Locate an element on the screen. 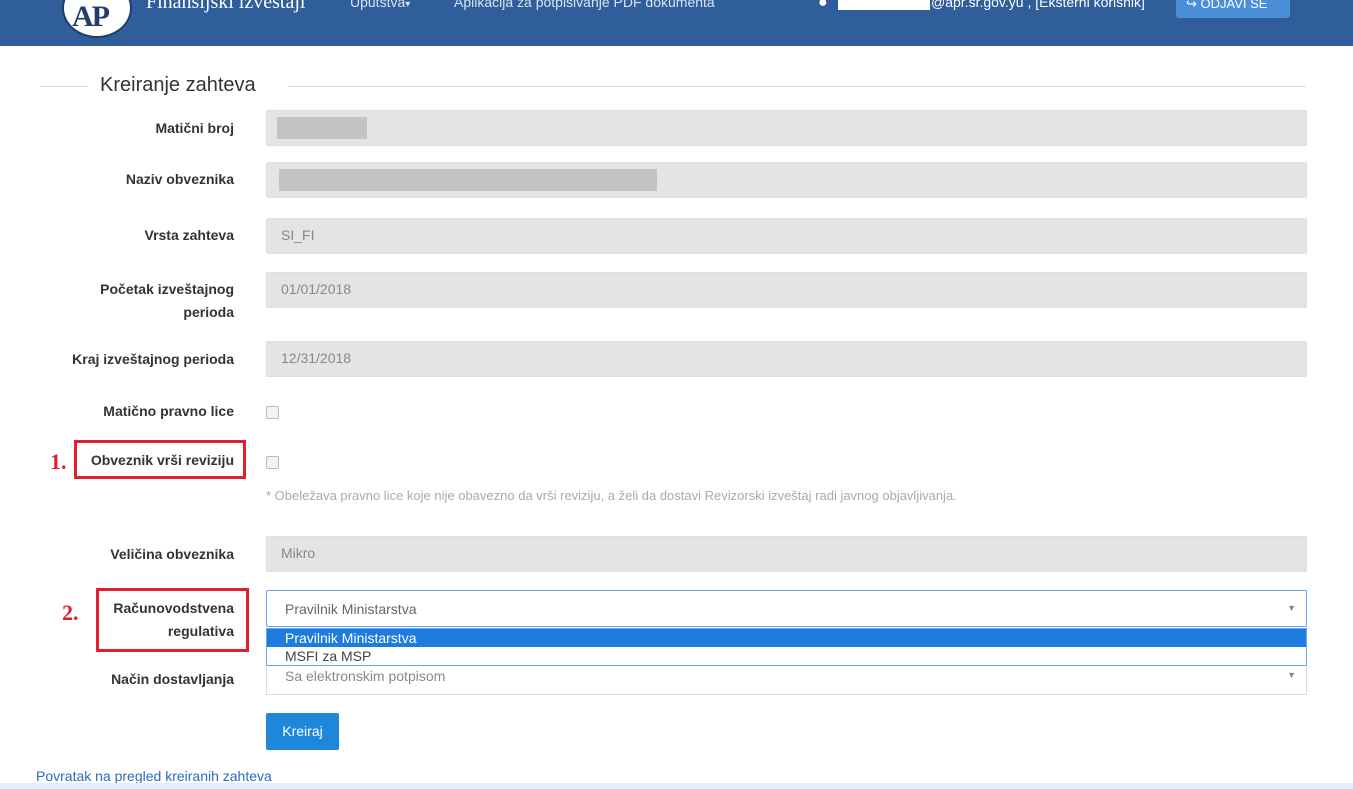 The height and width of the screenshot is (789, 1353). fieldset-divider-left is located at coordinates (64, 86).